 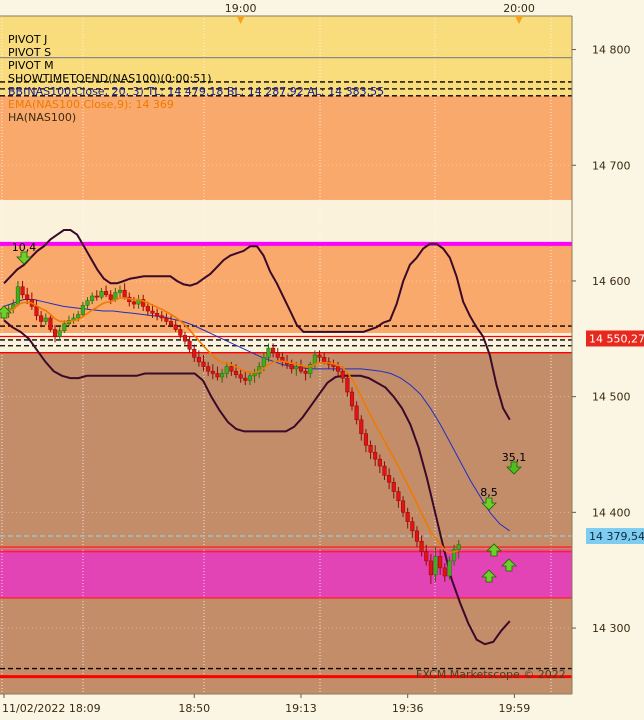 I want to click on legend-entry-0: PIVOT J, so click(x=27, y=39).